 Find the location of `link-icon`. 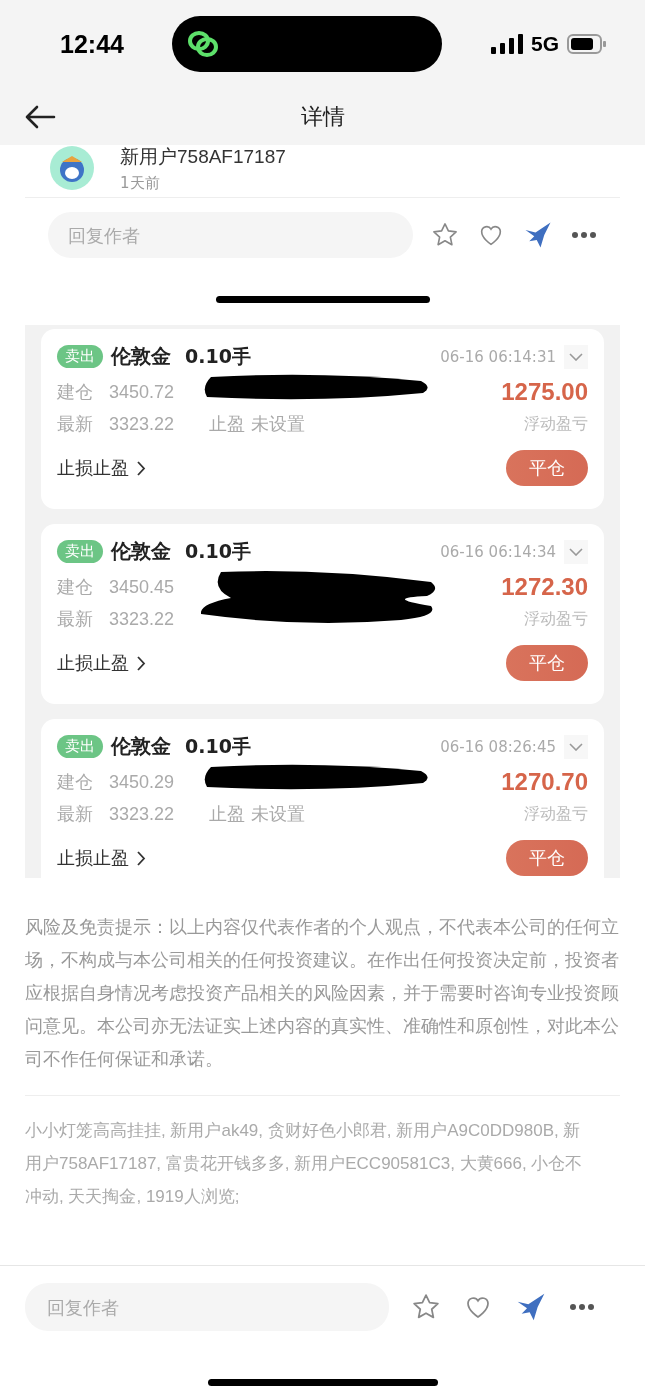

link-icon is located at coordinates (203, 44).